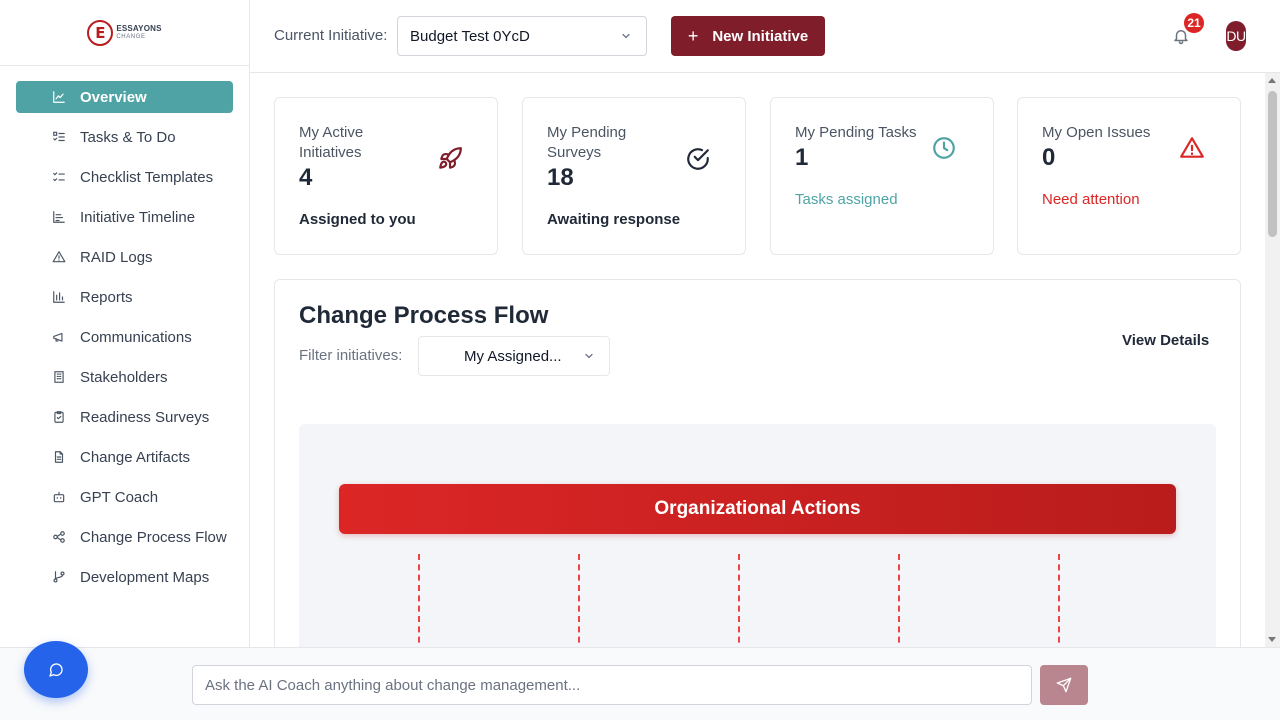 The width and height of the screenshot is (1280, 720). I want to click on scroll-up-arrow-icon, so click(1272, 80).